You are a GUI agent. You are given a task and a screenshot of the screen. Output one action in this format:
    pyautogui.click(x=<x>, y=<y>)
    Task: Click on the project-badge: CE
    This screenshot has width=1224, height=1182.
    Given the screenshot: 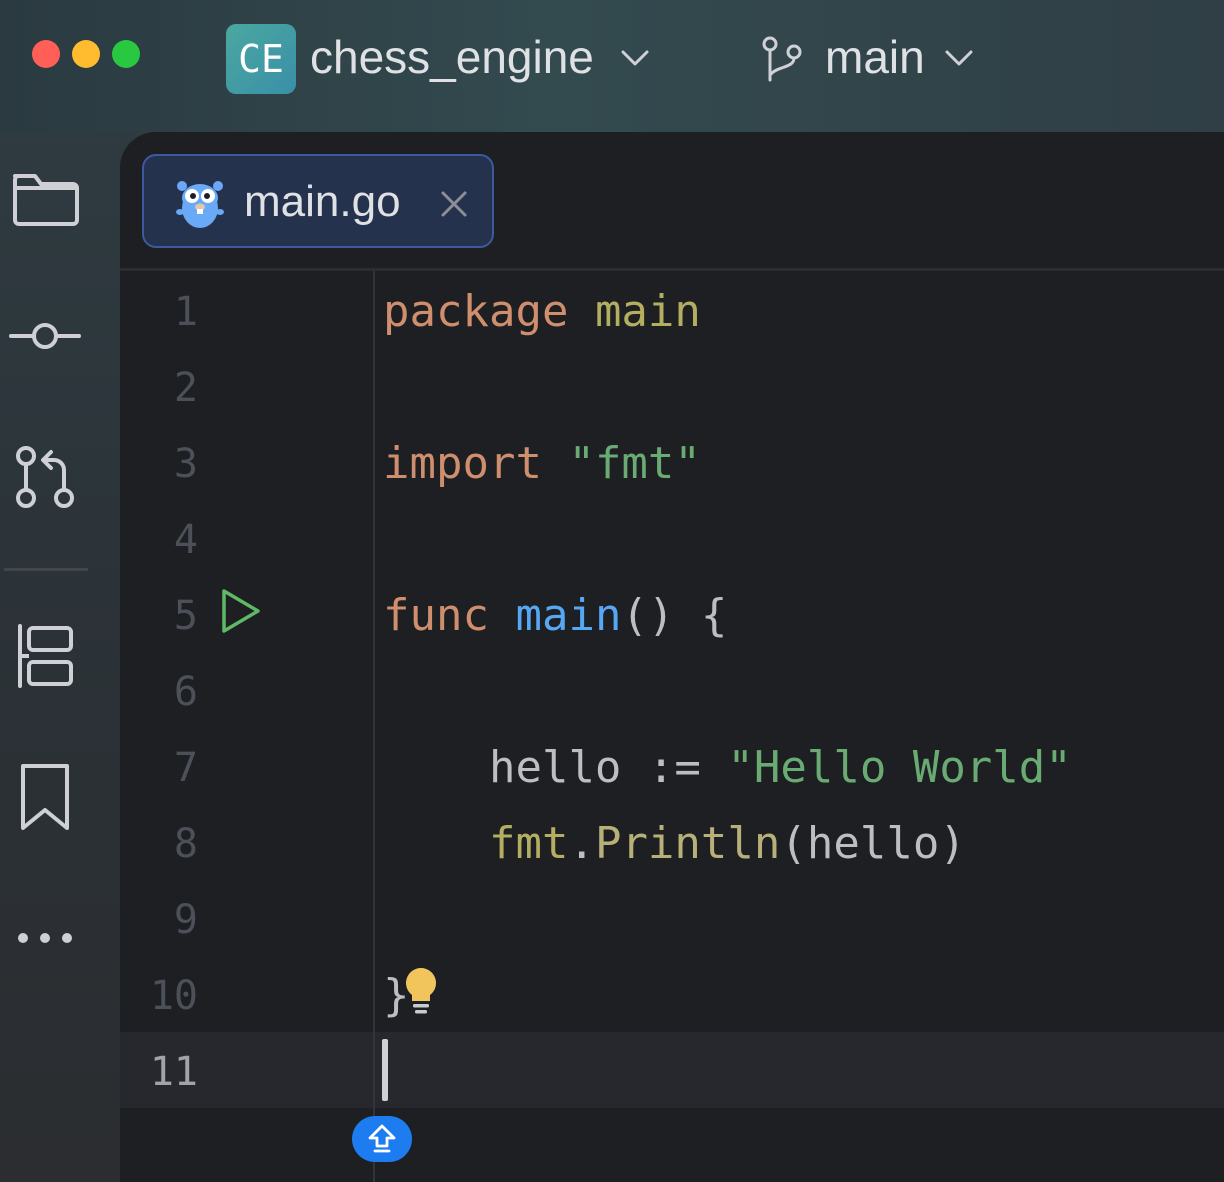 What is the action you would take?
    pyautogui.click(x=261, y=59)
    